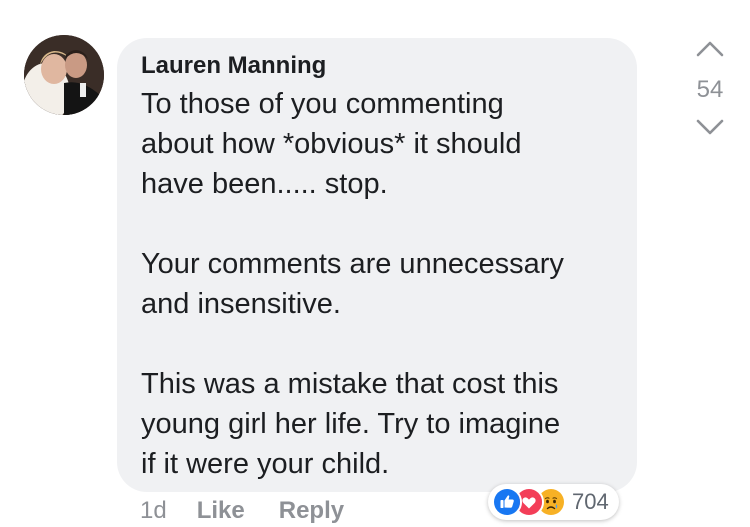  I want to click on vote-control: 54, so click(710, 93).